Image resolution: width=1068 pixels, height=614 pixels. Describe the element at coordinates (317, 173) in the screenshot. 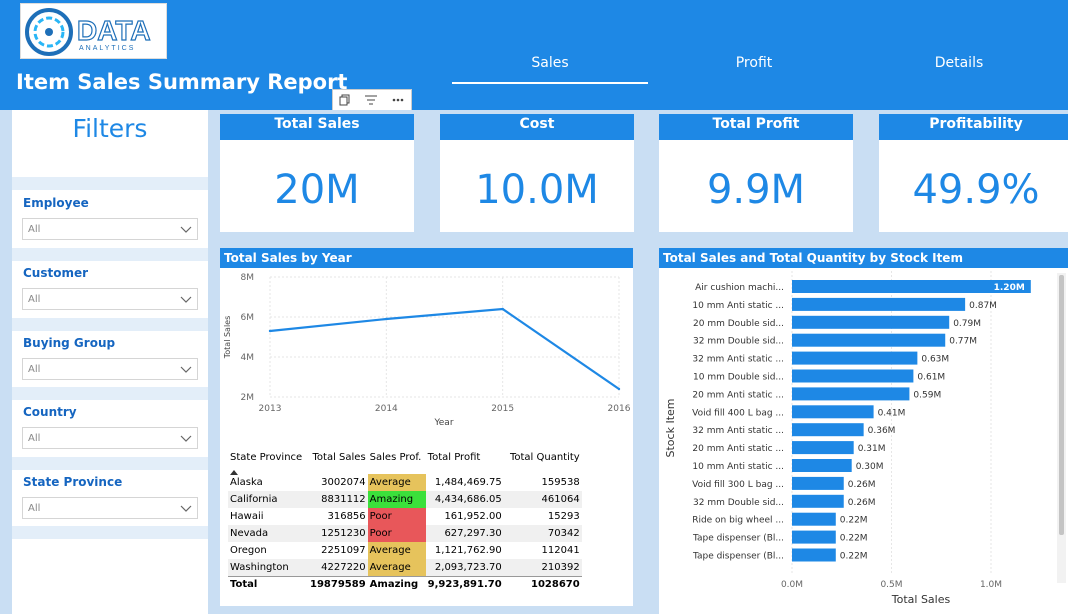

I see `kpi-card-total-sales: Total Sales 20M` at that location.